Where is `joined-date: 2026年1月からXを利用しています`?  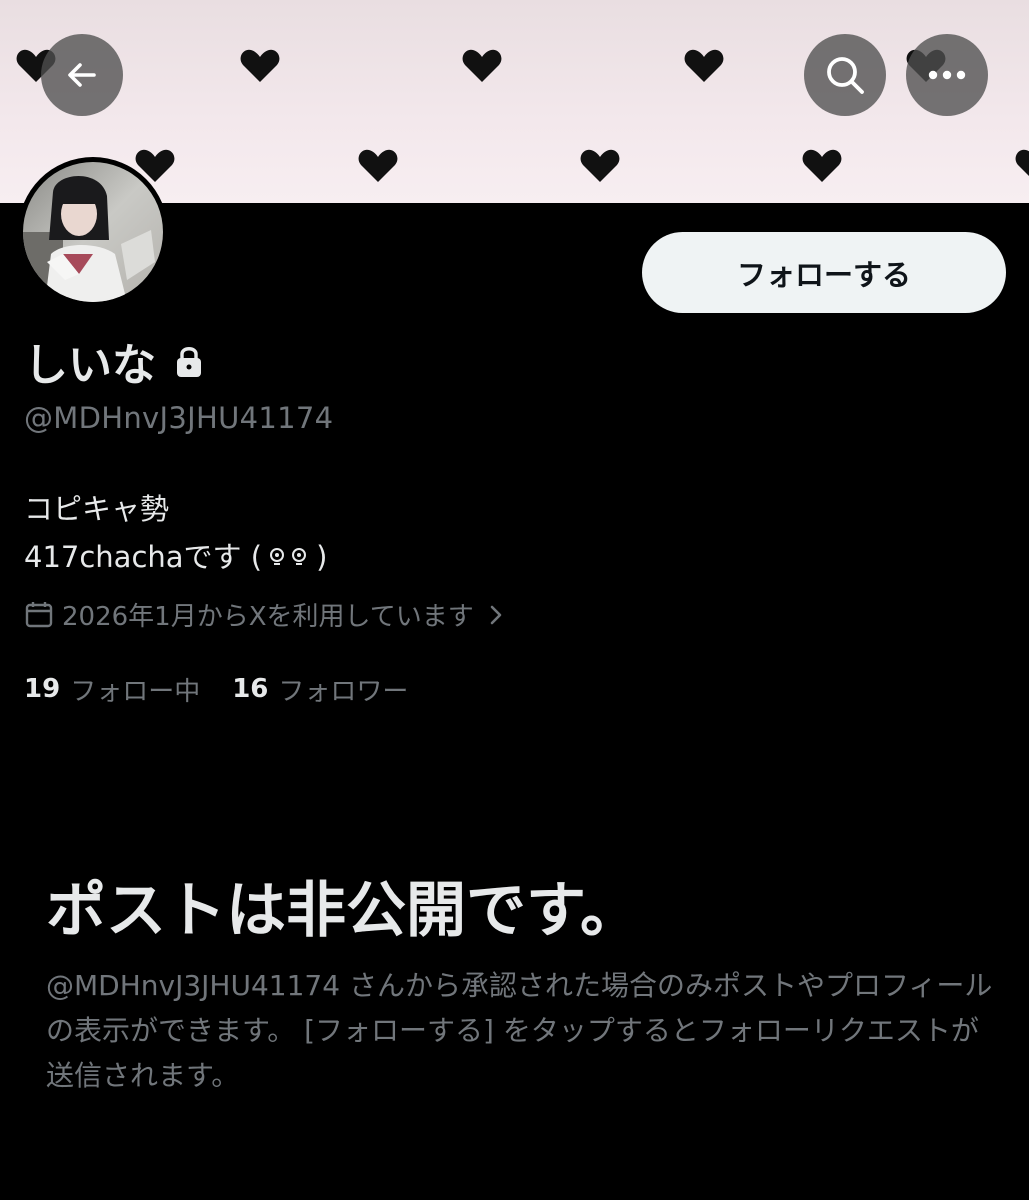
joined-date: 2026年1月からXを利用しています is located at coordinates (265, 614).